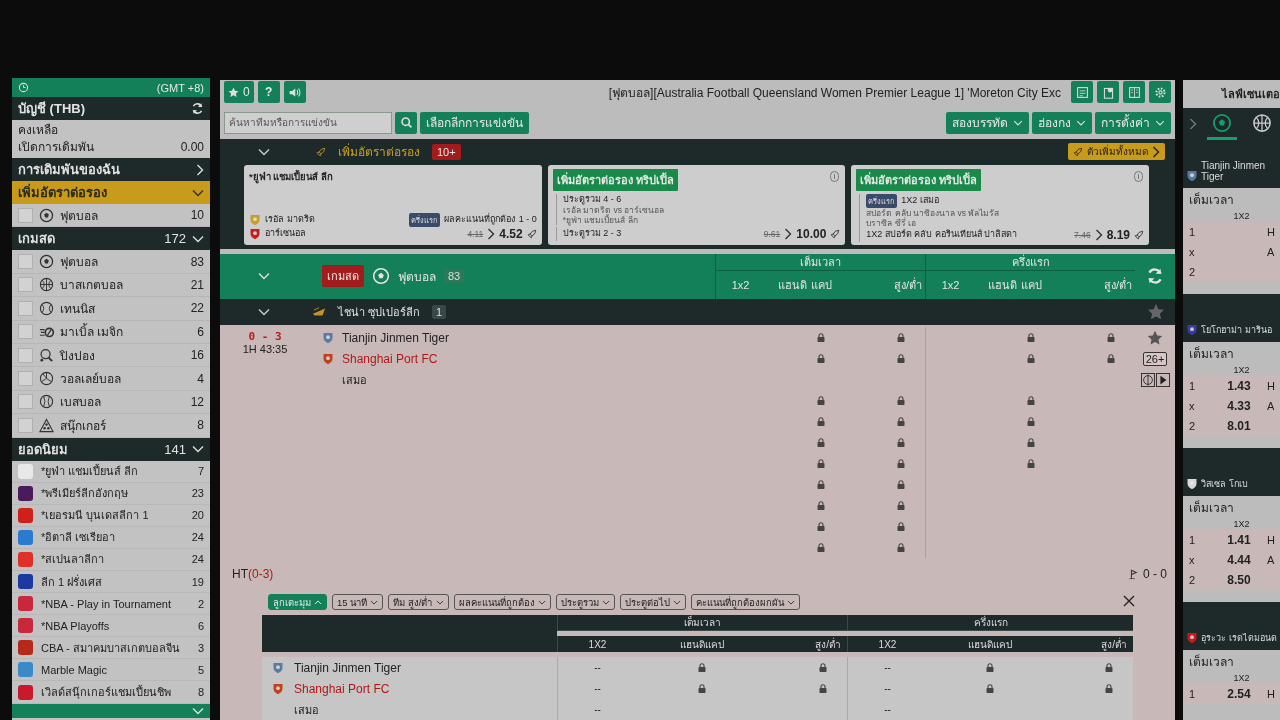  What do you see at coordinates (200, 603) in the screenshot?
I see `league-count: 2` at bounding box center [200, 603].